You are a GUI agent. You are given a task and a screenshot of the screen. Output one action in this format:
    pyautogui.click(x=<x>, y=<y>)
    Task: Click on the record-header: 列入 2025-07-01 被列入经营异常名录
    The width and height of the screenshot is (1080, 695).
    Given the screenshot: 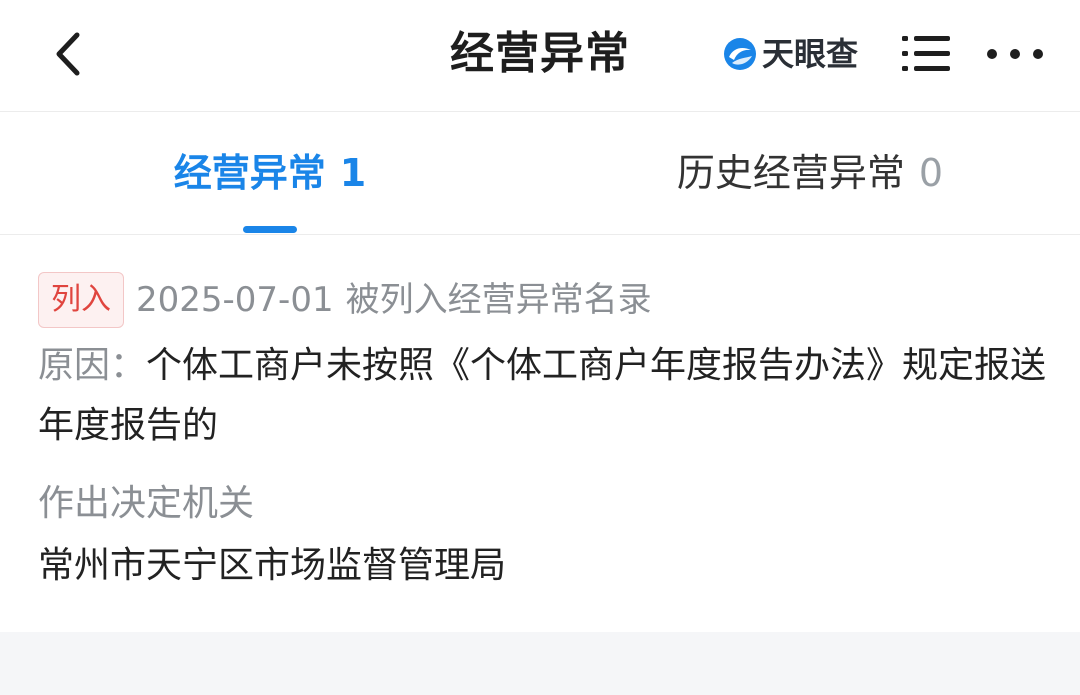 What is the action you would take?
    pyautogui.click(x=345, y=300)
    